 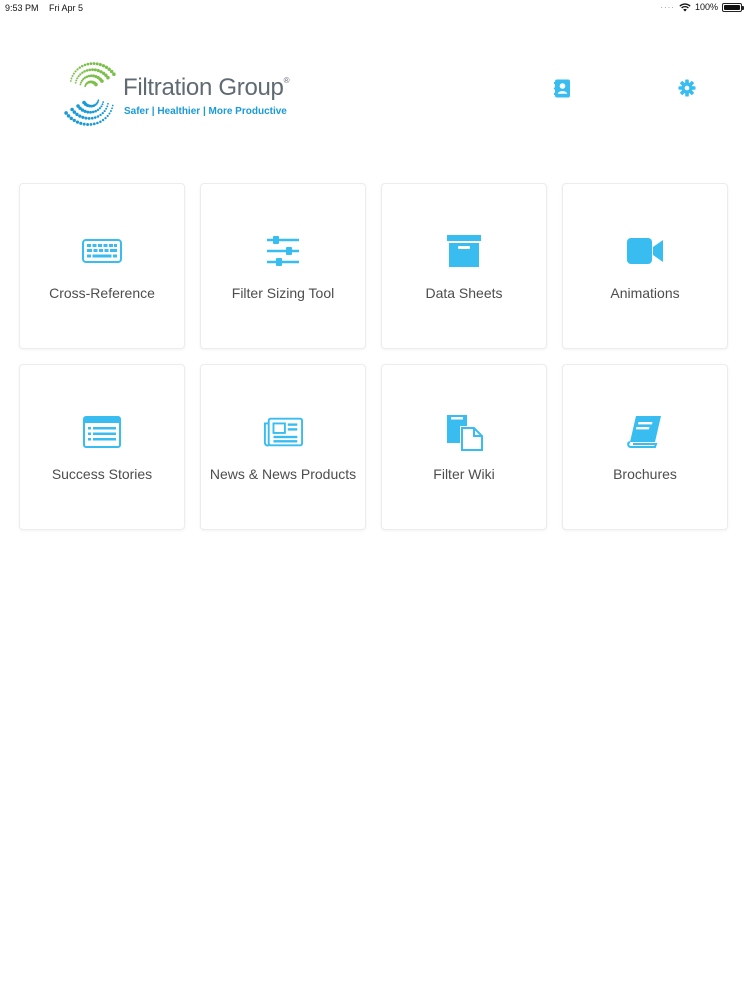 I want to click on tile-news-products: News & News Products, so click(x=283, y=447).